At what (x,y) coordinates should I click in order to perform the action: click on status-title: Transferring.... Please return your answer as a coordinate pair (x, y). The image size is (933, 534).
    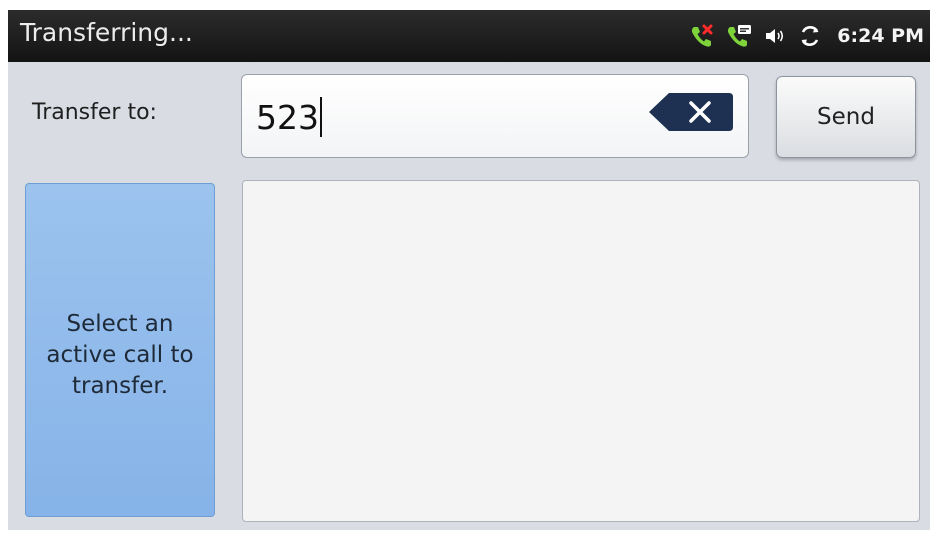
    Looking at the image, I should click on (106, 32).